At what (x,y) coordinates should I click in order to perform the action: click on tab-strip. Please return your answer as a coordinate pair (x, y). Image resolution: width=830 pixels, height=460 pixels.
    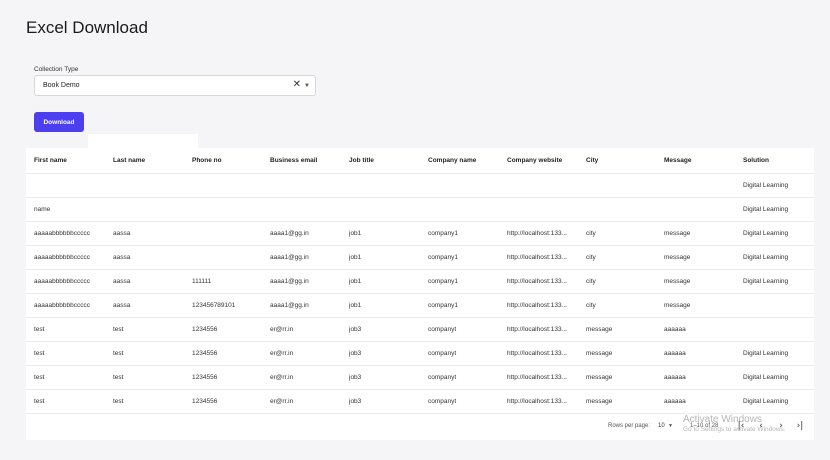
    Looking at the image, I should click on (143, 141).